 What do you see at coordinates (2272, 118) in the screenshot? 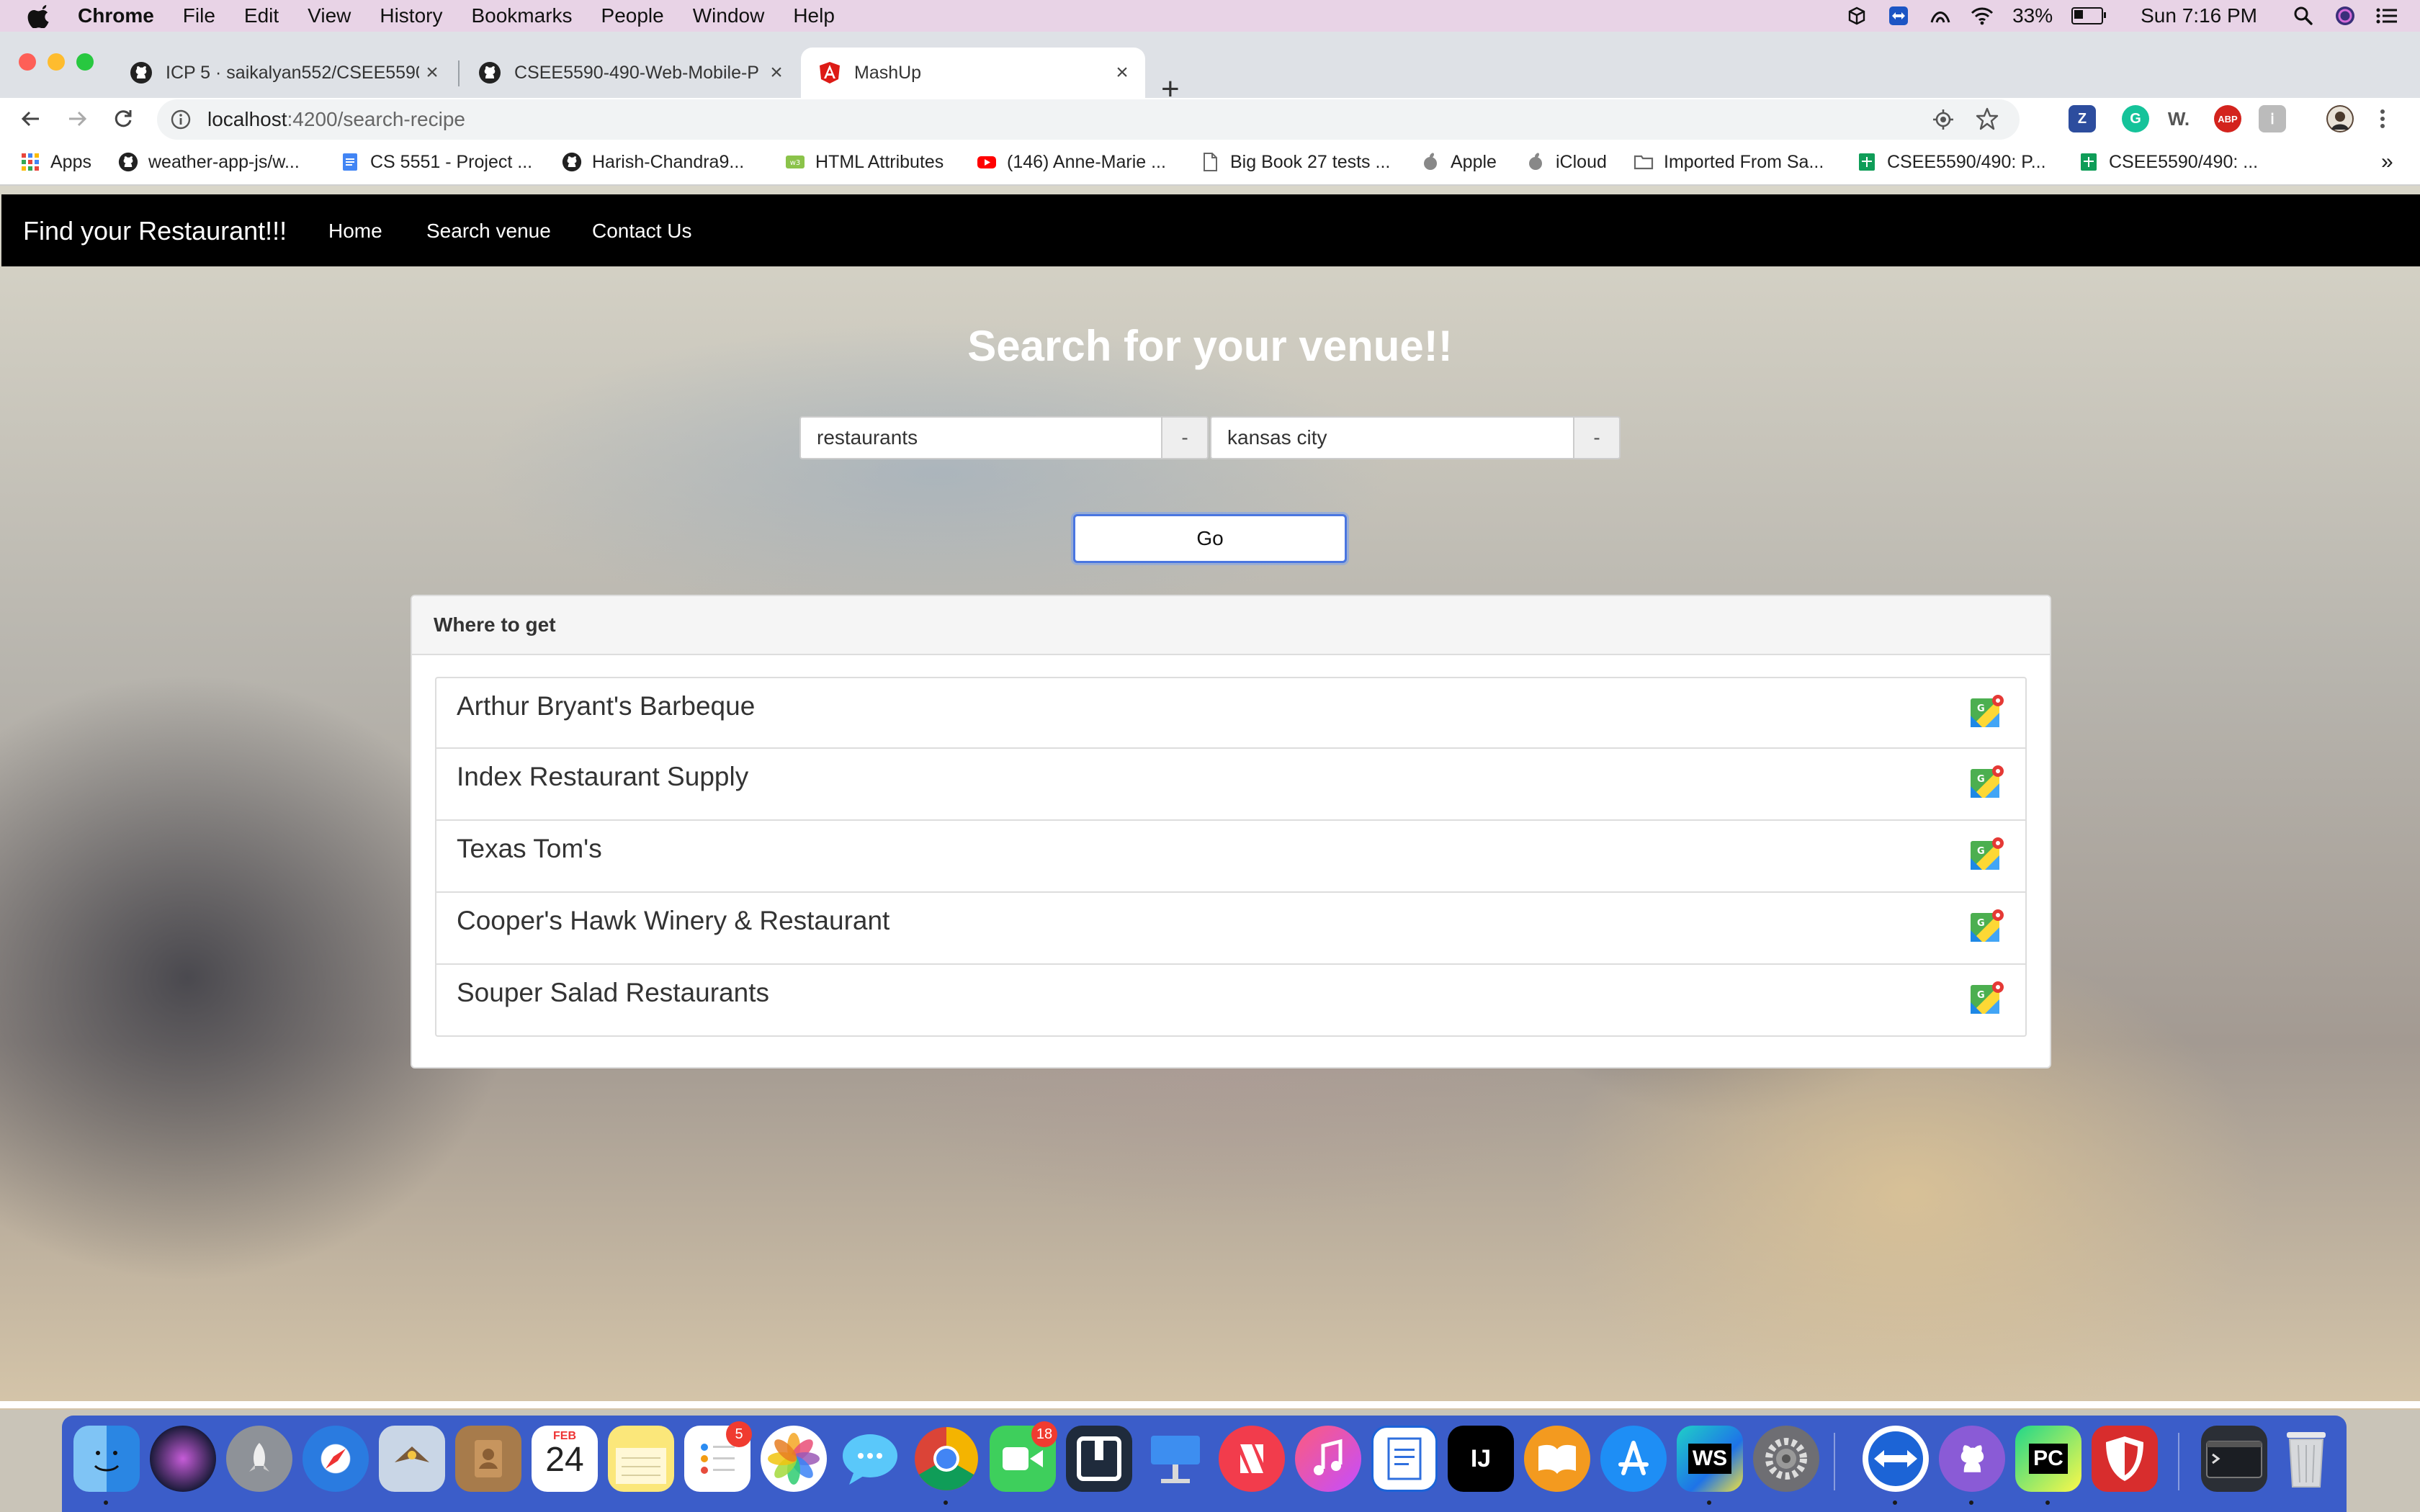
I see `translate-extension-icon: ⅰ` at bounding box center [2272, 118].